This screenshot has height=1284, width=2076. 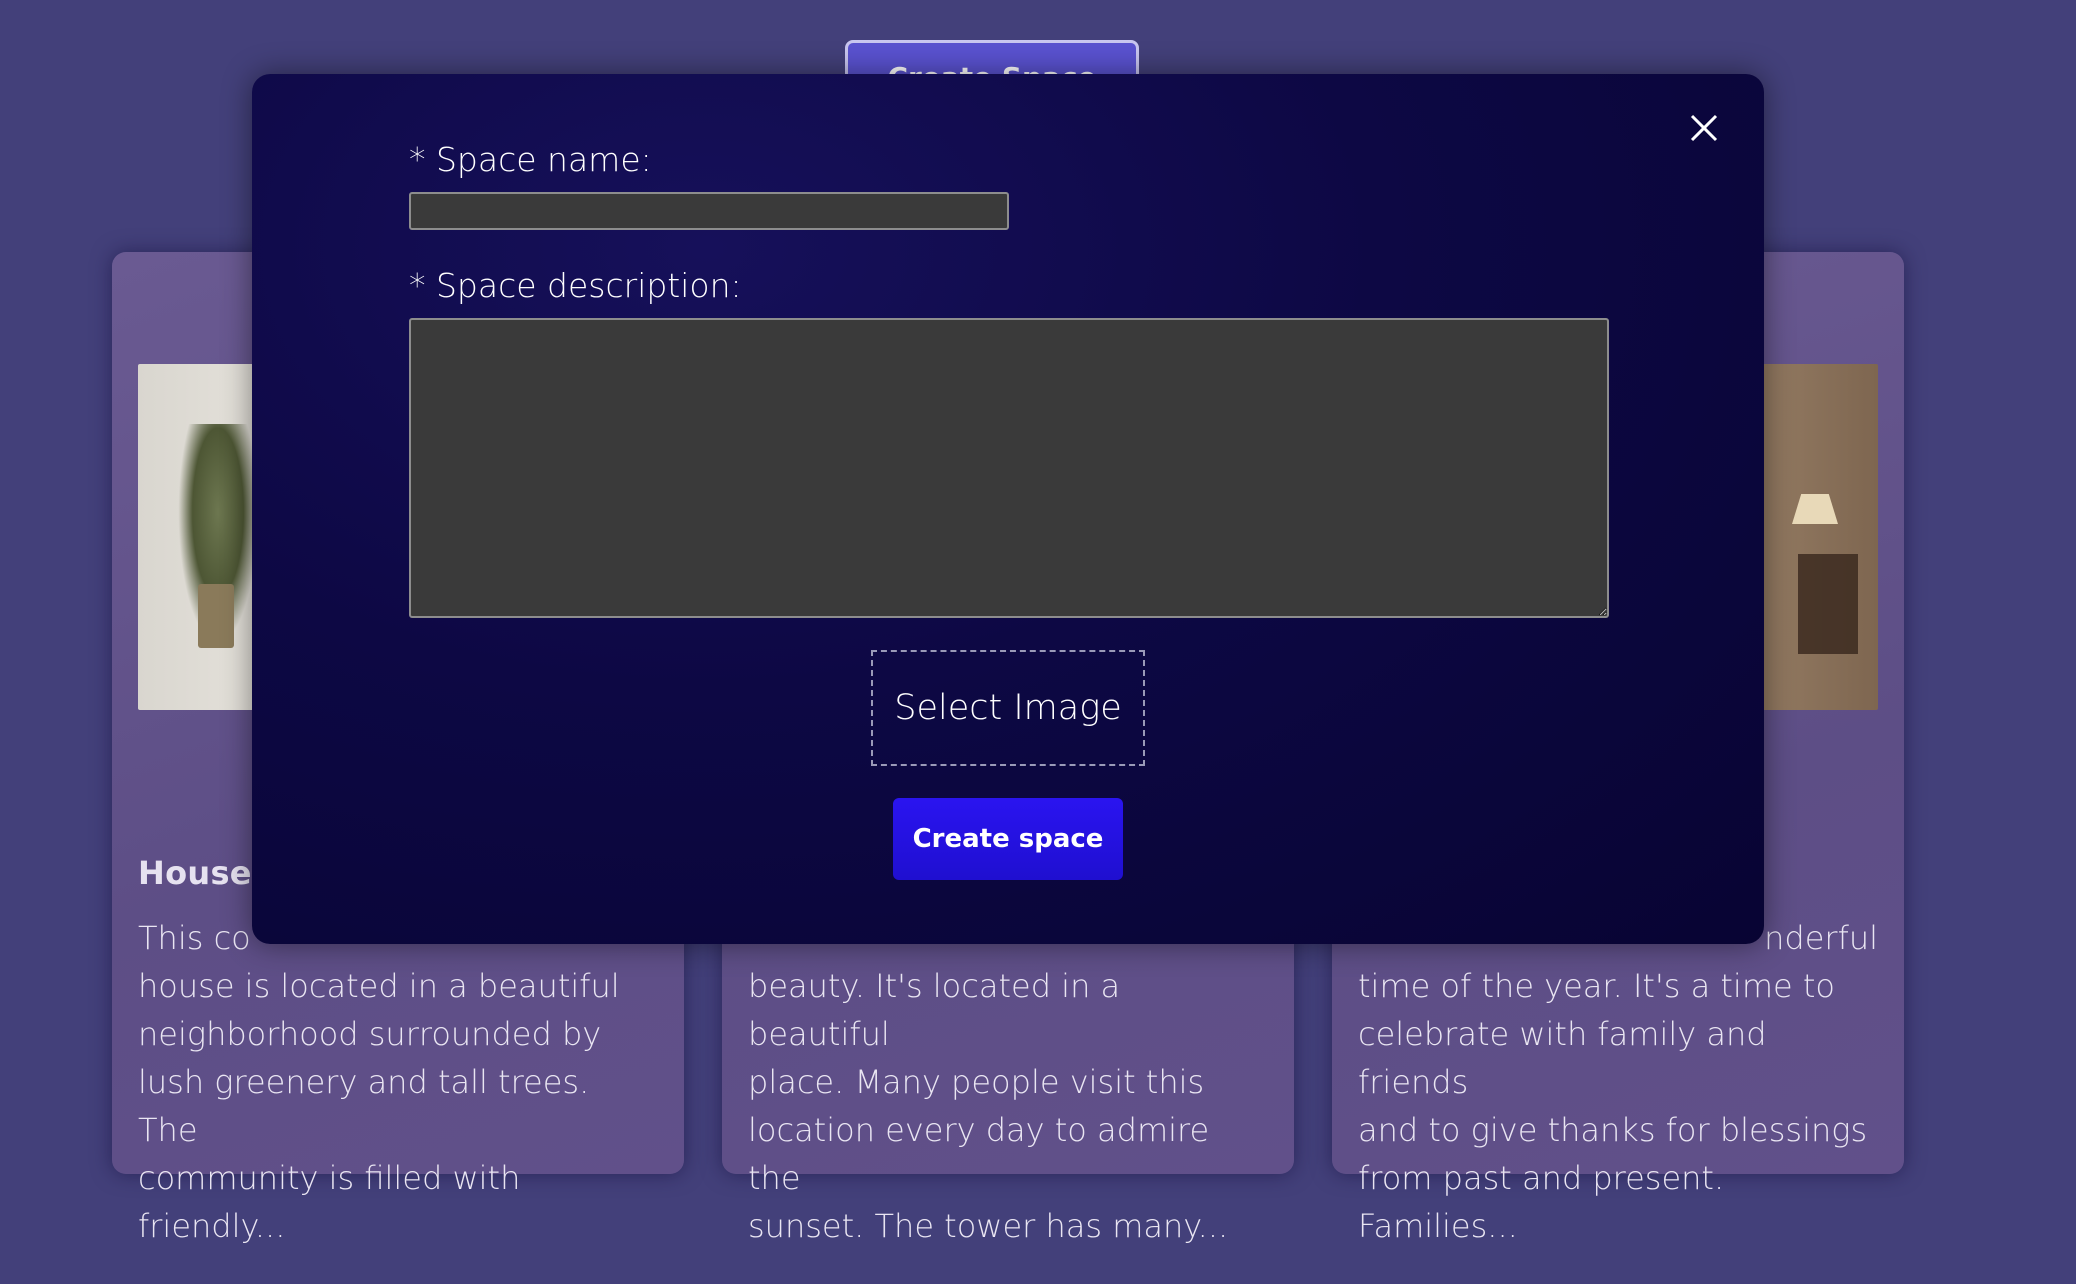 I want to click on desc-line: celebrate with family and friends, so click(x=1562, y=1058).